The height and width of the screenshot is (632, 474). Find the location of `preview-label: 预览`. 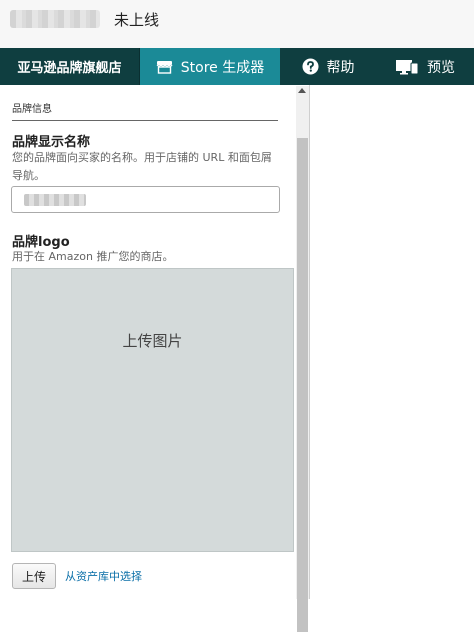

preview-label: 预览 is located at coordinates (441, 67).